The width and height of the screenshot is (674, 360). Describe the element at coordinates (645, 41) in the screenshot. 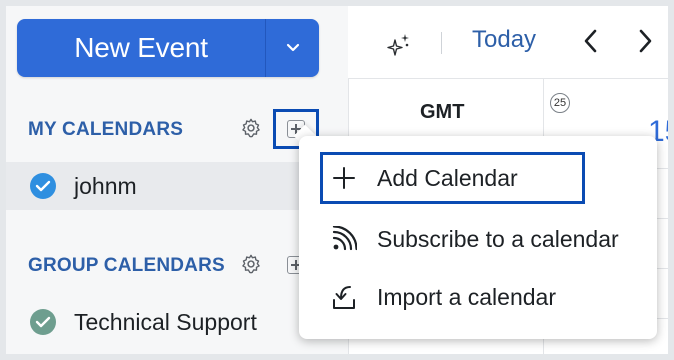

I see `chevron-right-icon` at that location.